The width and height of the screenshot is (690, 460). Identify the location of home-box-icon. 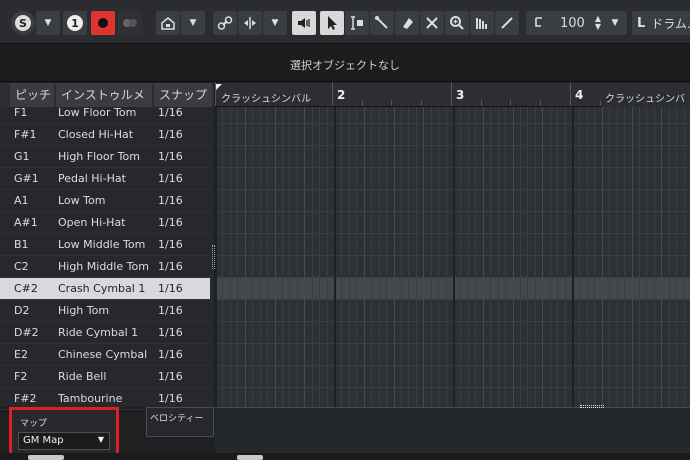
(168, 23).